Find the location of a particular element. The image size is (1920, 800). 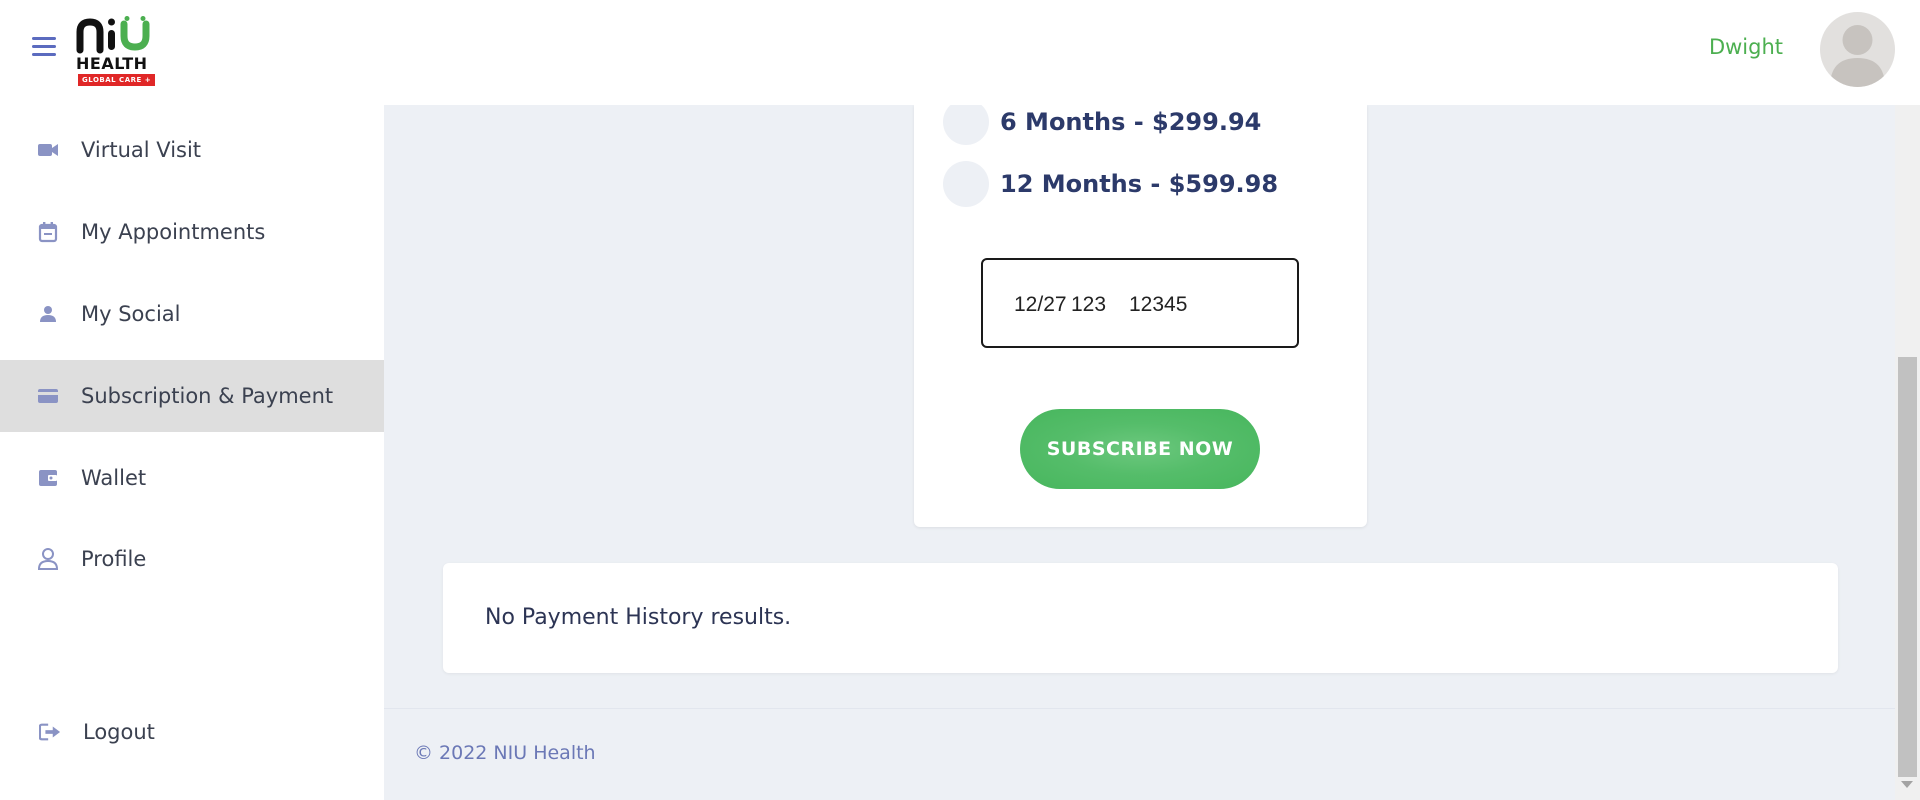

video-camera-icon is located at coordinates (48, 150).